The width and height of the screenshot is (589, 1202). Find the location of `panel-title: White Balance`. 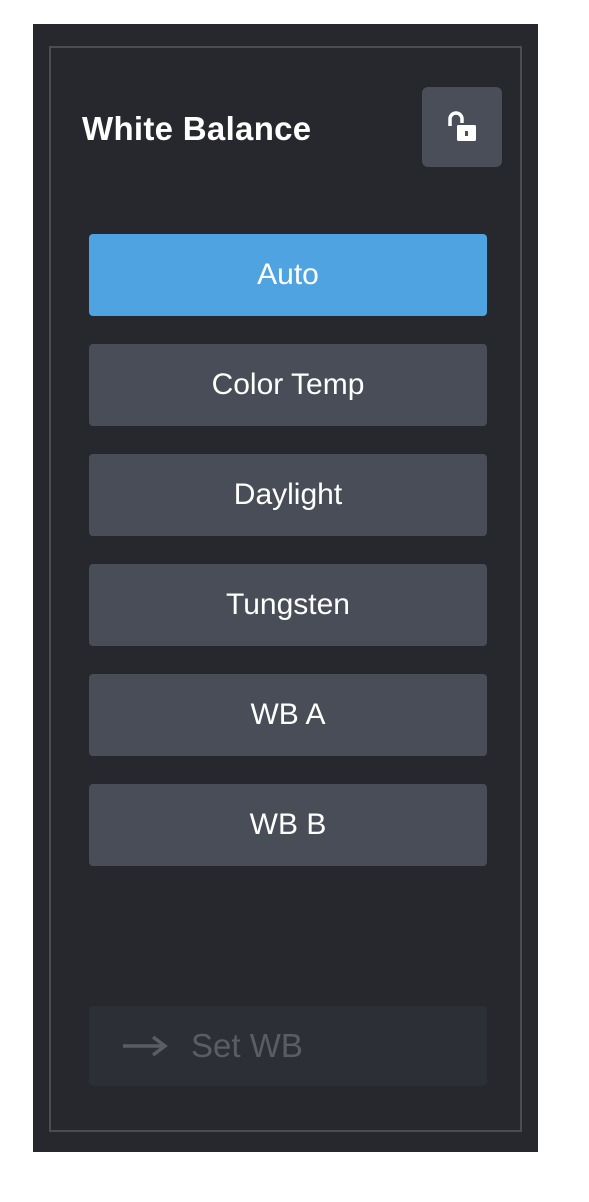

panel-title: White Balance is located at coordinates (197, 128).